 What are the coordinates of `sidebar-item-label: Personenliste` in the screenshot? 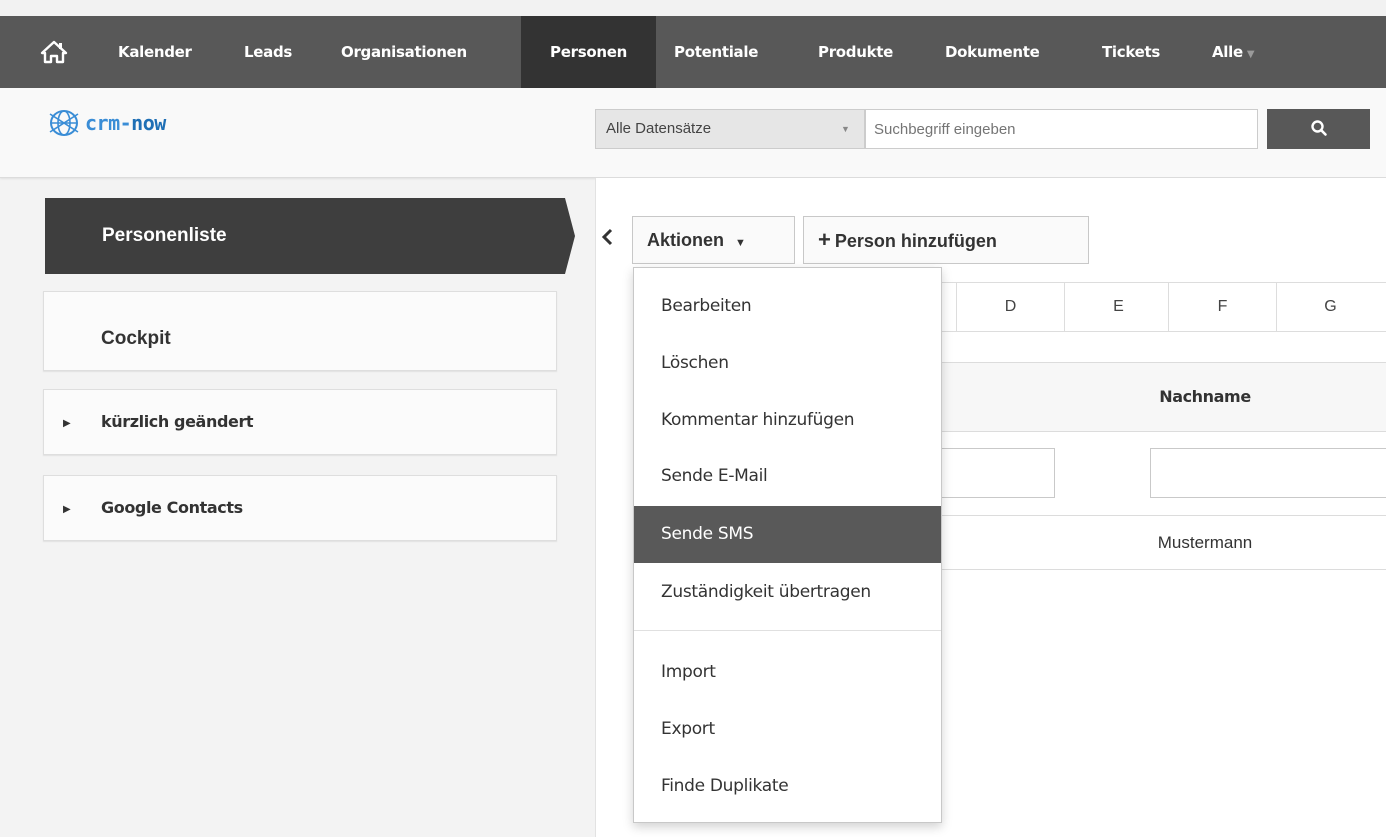 It's located at (164, 235).